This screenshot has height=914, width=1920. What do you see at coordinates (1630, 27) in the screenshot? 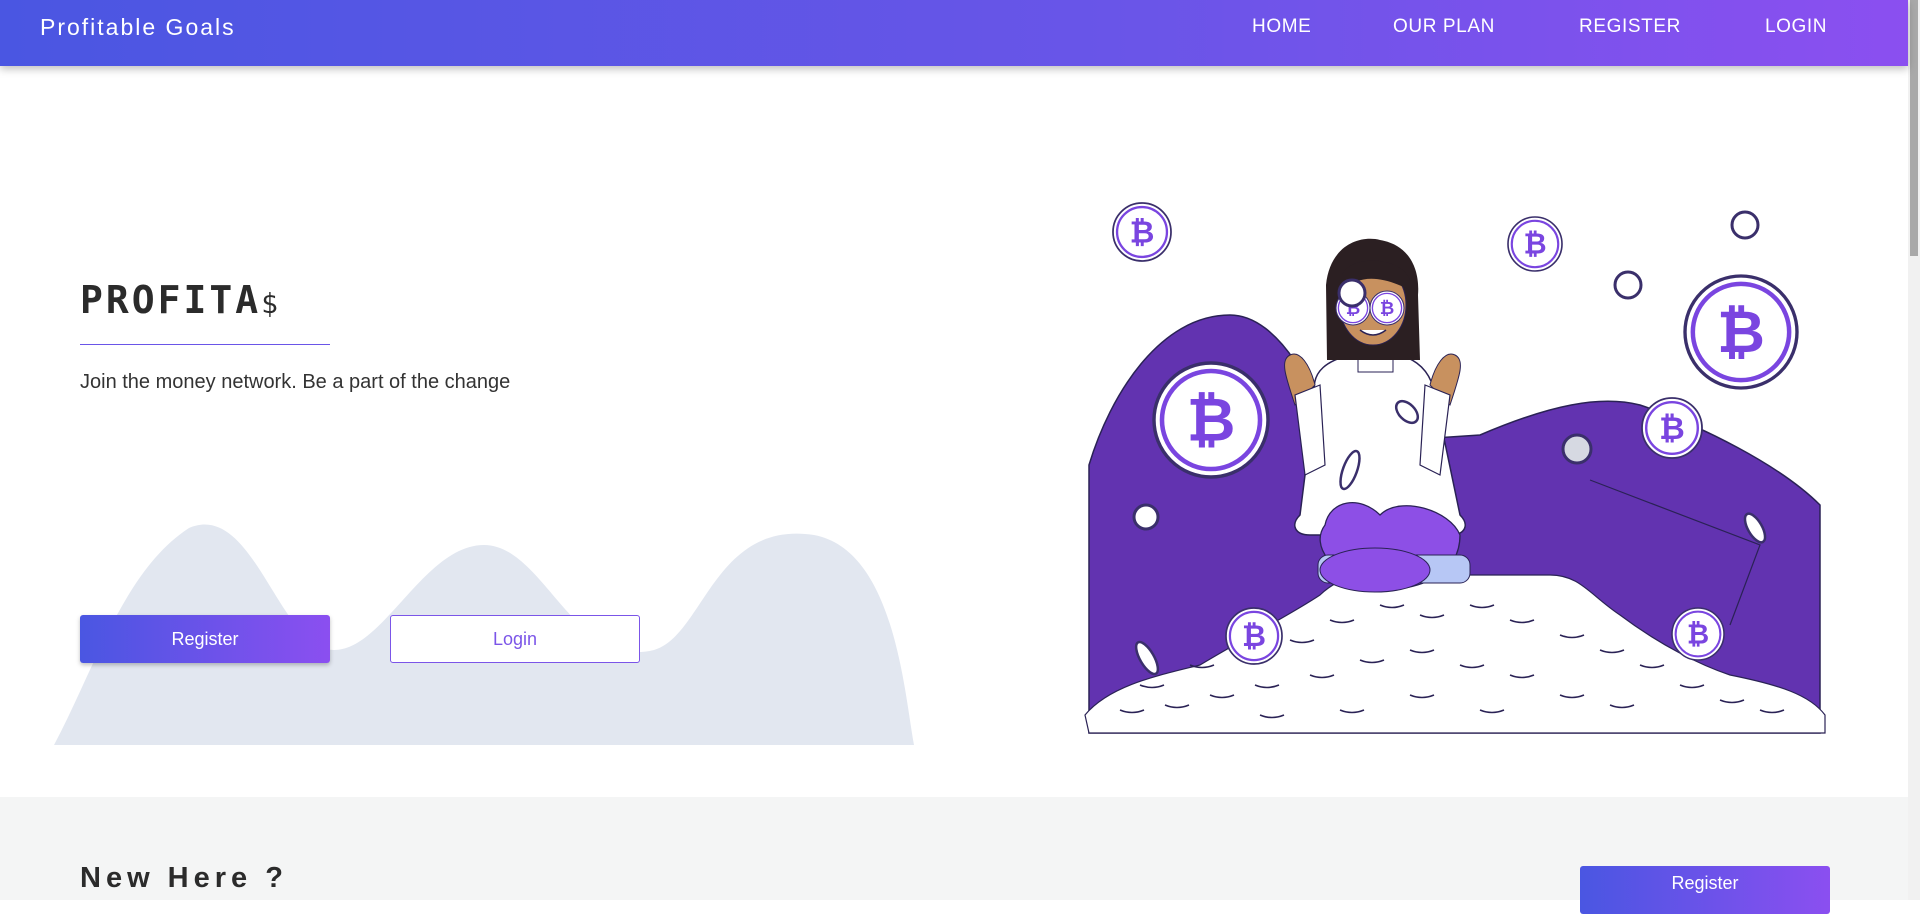
I see `nav-link-register: REGISTER` at bounding box center [1630, 27].